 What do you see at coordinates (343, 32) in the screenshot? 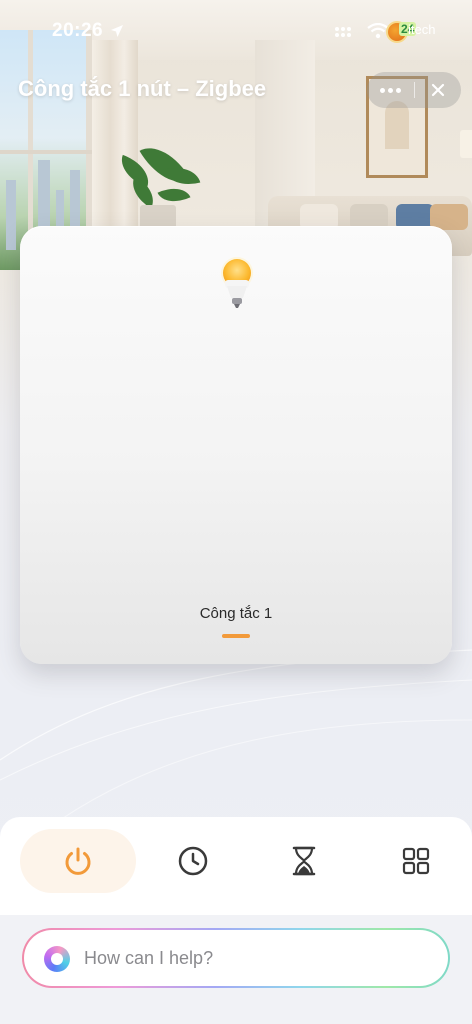
I see `cellular-signal-icon` at bounding box center [343, 32].